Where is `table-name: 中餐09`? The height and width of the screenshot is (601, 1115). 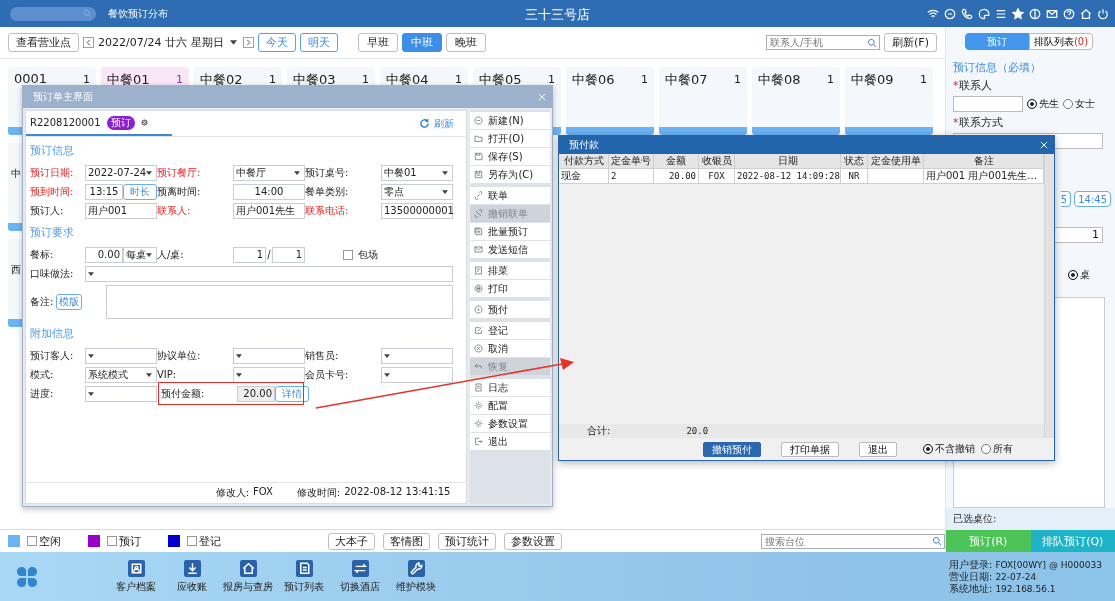 table-name: 中餐09 is located at coordinates (872, 80).